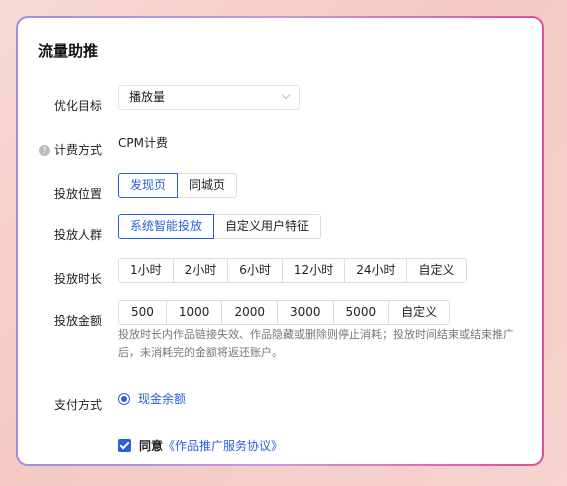  Describe the element at coordinates (77, 194) in the screenshot. I see `position-label: 投放位置` at that location.